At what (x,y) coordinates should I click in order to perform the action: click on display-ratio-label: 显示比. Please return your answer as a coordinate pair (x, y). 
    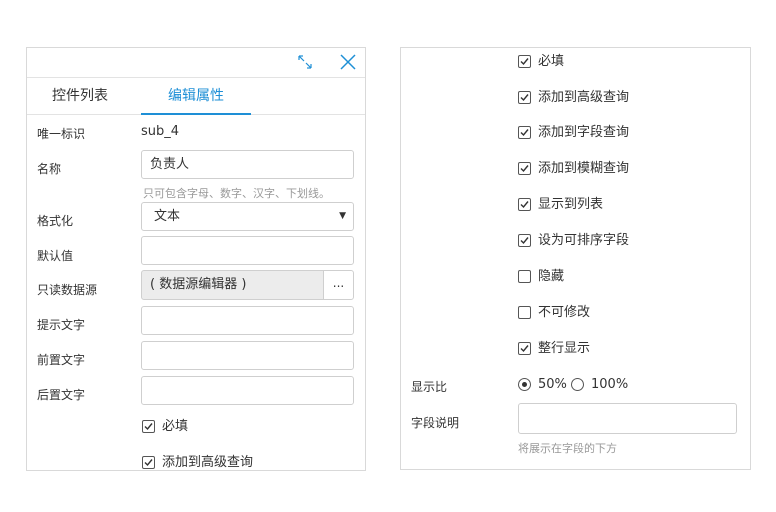
    Looking at the image, I should click on (429, 387).